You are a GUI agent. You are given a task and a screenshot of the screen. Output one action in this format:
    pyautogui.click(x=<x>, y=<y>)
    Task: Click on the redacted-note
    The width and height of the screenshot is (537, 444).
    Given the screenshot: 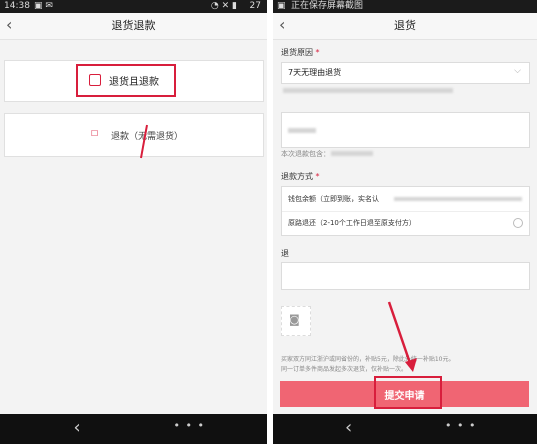 What is the action you would take?
    pyautogui.click(x=352, y=153)
    